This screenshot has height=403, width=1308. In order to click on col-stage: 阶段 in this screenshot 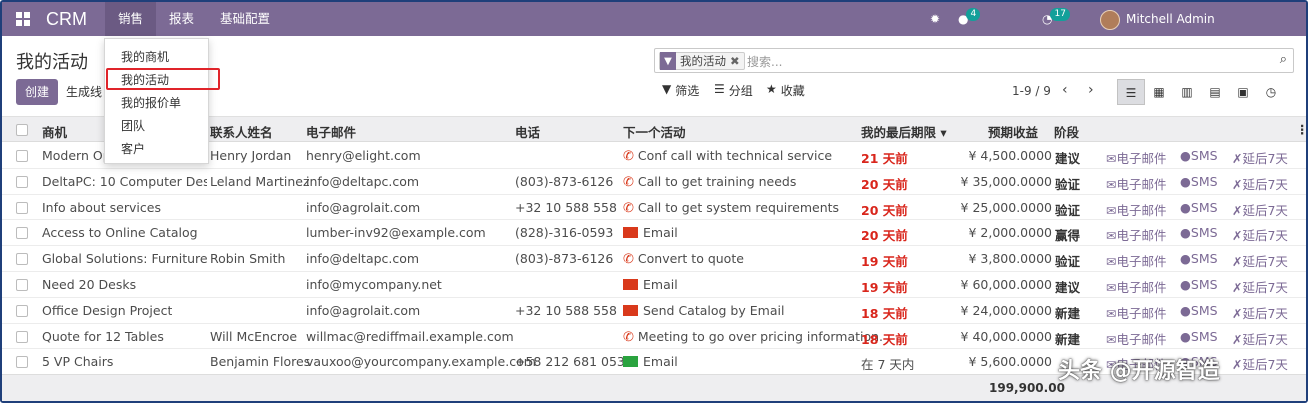, I will do `click(1066, 131)`.